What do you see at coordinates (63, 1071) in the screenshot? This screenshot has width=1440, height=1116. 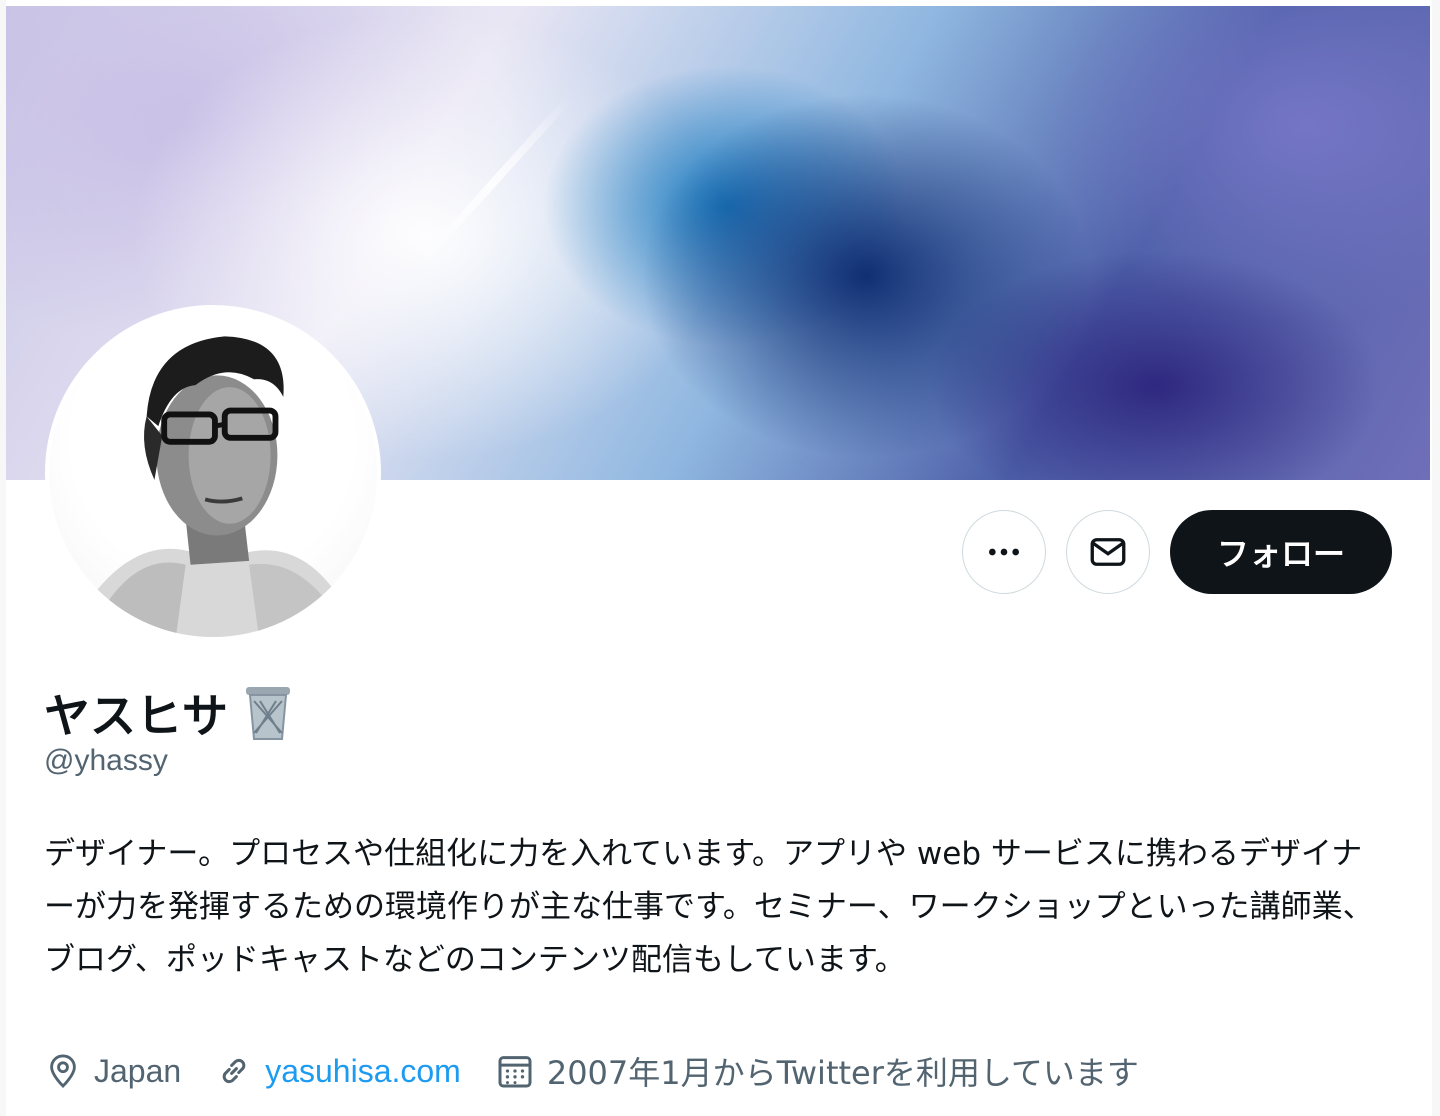 I see `location-pin-icon` at bounding box center [63, 1071].